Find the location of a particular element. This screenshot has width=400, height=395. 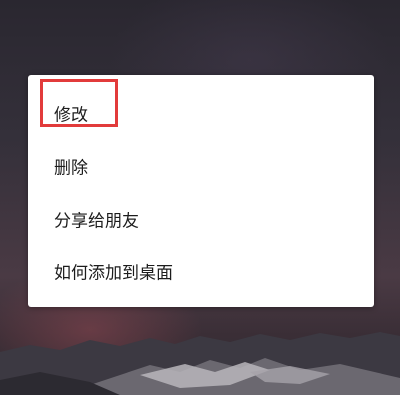

menu-item-label: 删除 is located at coordinates (71, 168).